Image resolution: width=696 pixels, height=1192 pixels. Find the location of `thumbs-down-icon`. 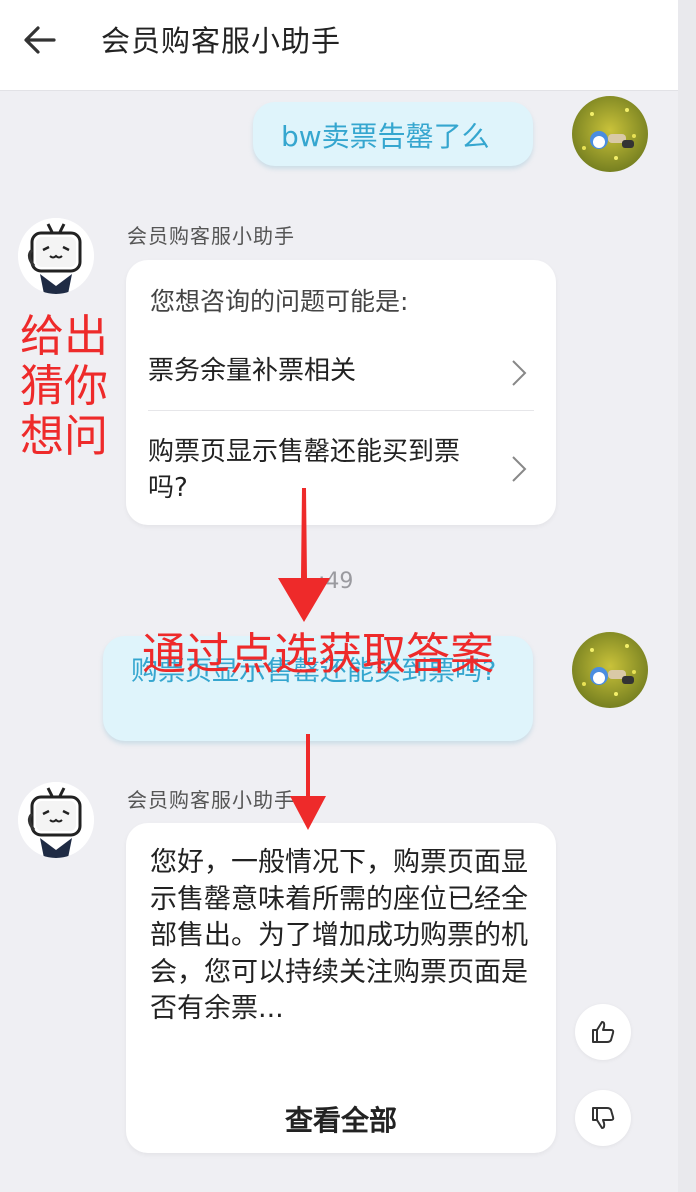

thumbs-down-icon is located at coordinates (603, 1118).